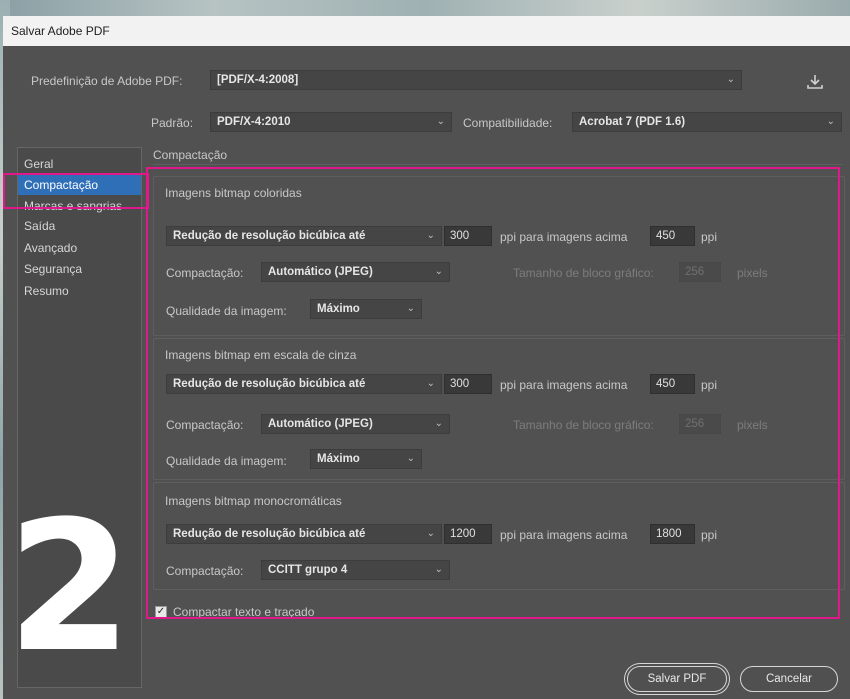 This screenshot has height=699, width=850. Describe the element at coordinates (677, 679) in the screenshot. I see `save-pdf-button: Salvar PDF` at that location.